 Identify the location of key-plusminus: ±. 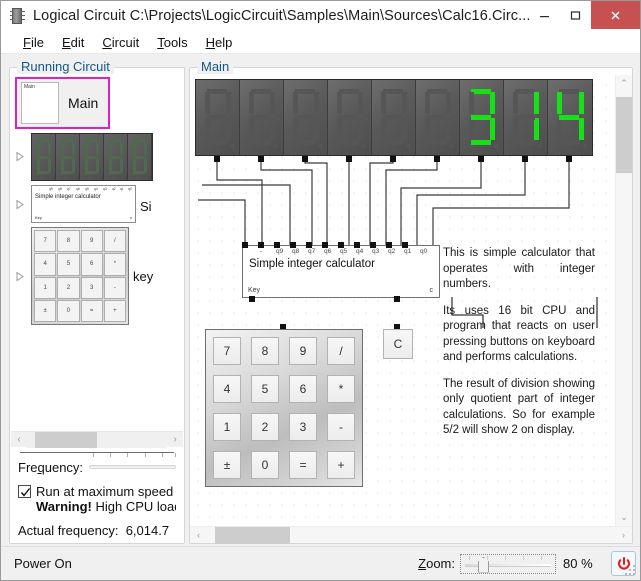
(227, 465).